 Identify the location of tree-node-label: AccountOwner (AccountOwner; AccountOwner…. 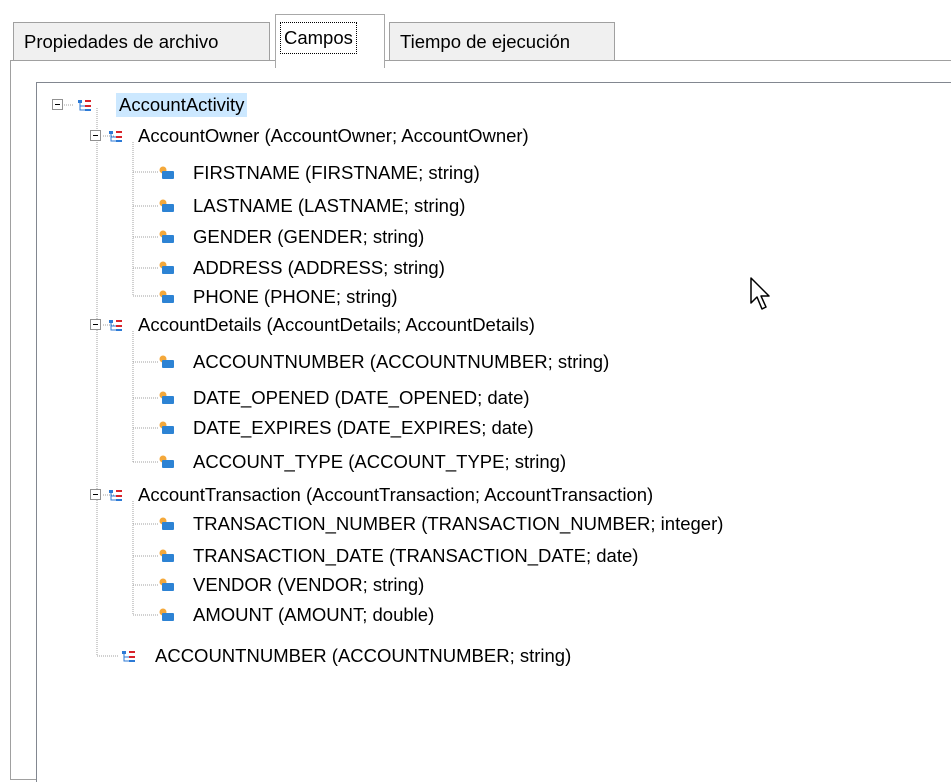
(333, 135).